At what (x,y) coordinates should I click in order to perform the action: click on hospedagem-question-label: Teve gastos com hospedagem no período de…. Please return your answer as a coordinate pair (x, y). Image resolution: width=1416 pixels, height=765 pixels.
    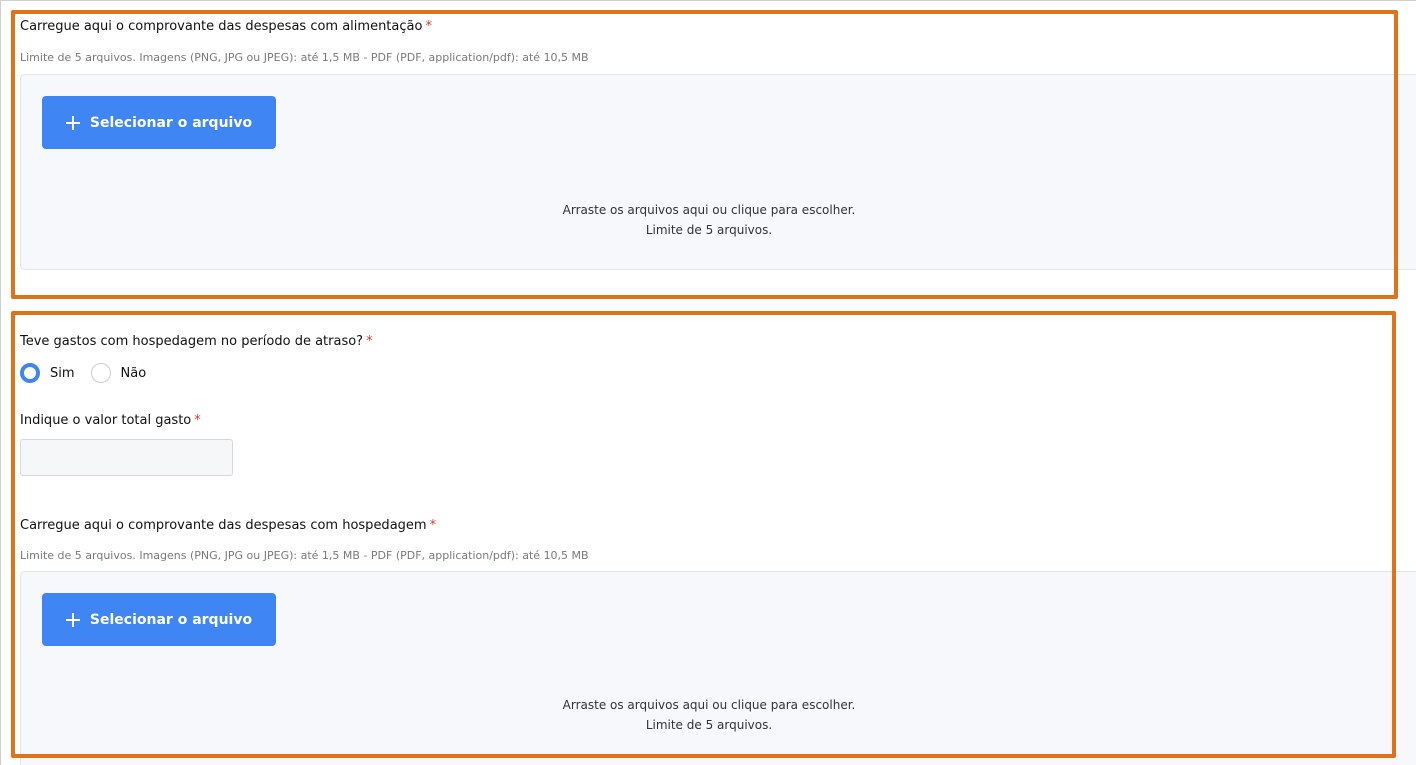
    Looking at the image, I should click on (196, 341).